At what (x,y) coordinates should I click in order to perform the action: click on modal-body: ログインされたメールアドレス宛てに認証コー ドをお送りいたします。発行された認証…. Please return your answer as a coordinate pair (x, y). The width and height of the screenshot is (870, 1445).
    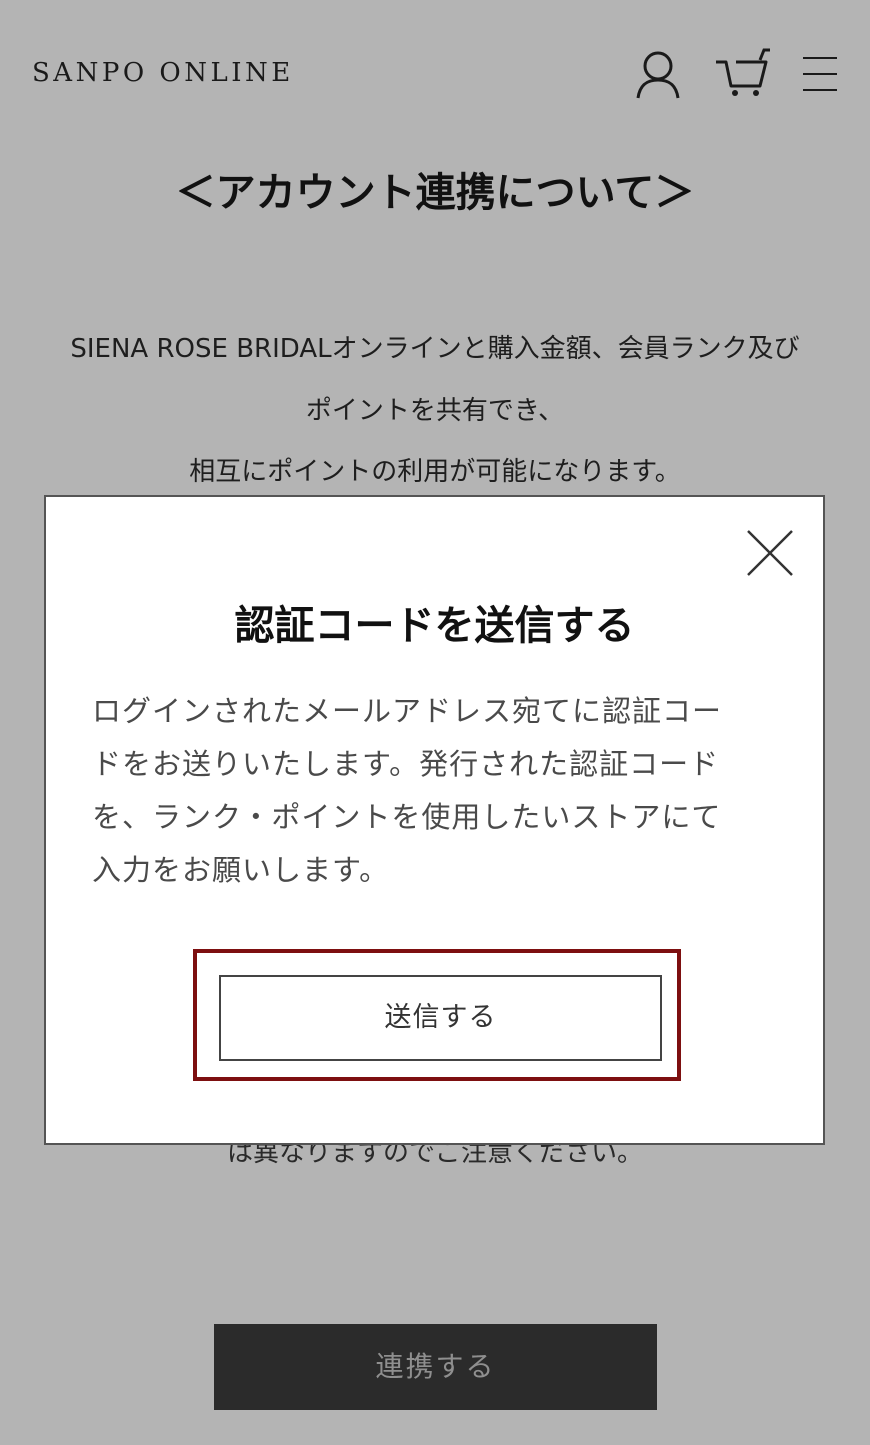
    Looking at the image, I should click on (432, 791).